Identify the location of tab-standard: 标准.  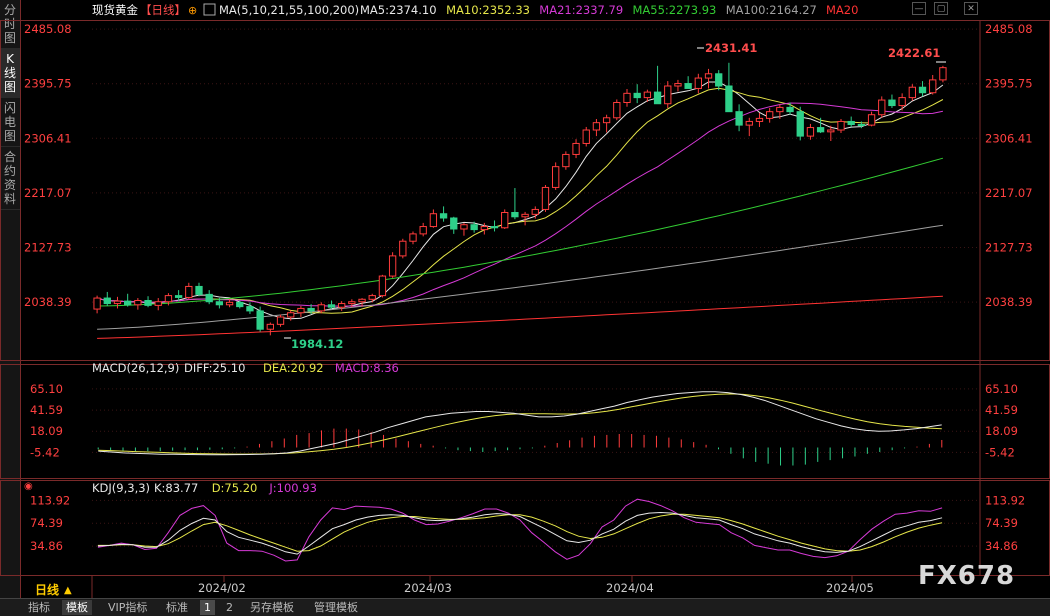
(177, 607).